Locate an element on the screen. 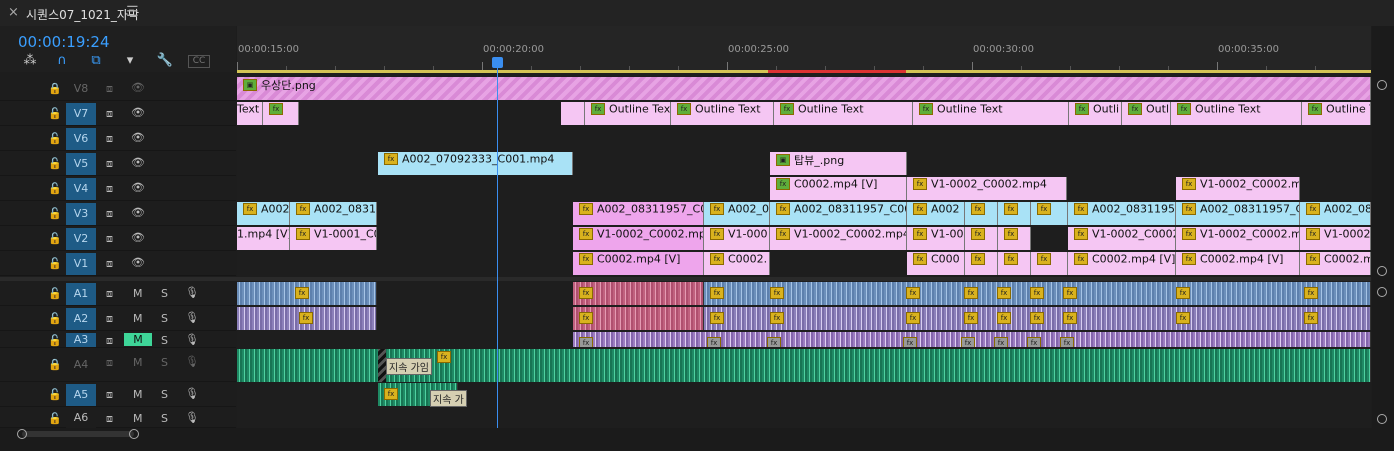  clip: fx A002_08311 is located at coordinates (333, 213).